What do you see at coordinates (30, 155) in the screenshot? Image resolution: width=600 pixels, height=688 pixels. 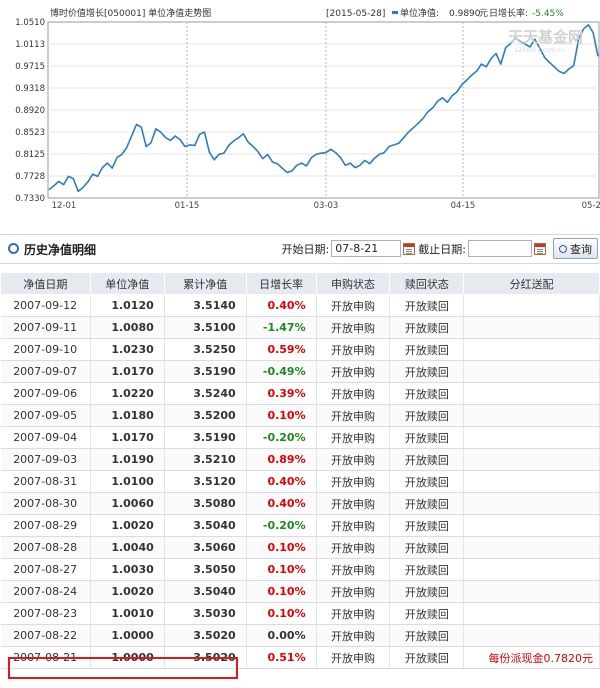 I see `y-tick-label: 0.8125` at bounding box center [30, 155].